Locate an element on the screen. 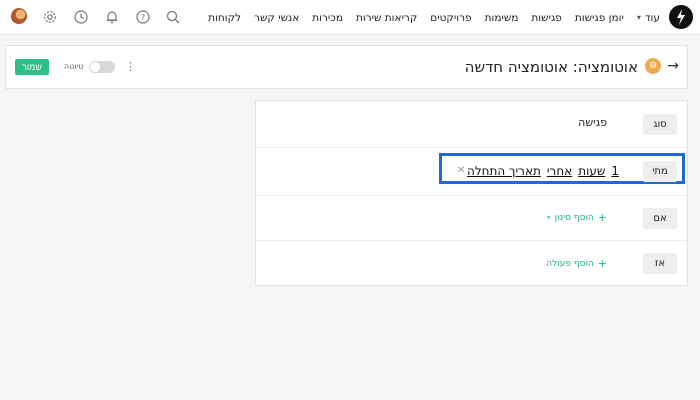  nav-item-service-calls: קריאות שירות is located at coordinates (386, 18).